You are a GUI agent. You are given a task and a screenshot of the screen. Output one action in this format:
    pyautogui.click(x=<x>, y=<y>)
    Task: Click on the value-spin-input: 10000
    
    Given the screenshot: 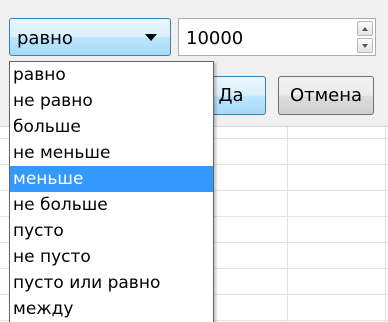 What is the action you would take?
    pyautogui.click(x=277, y=37)
    